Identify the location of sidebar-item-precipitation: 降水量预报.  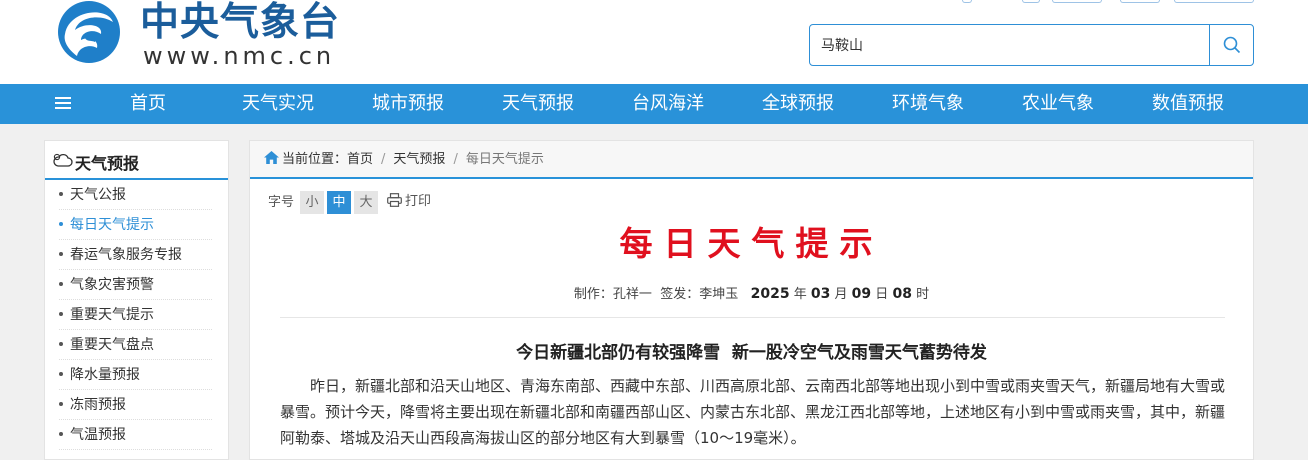
(135, 375).